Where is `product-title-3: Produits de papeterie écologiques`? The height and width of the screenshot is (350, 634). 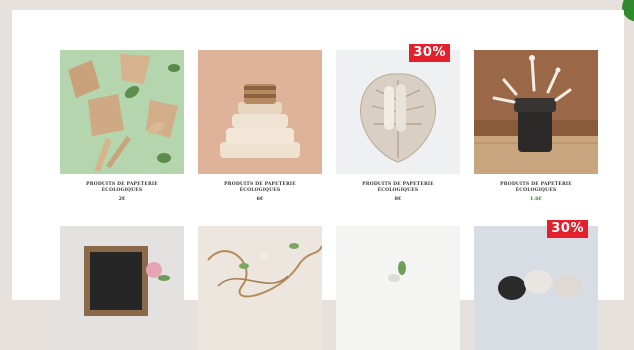
product-title-3: Produits de papeterie écologiques is located at coordinates (398, 188).